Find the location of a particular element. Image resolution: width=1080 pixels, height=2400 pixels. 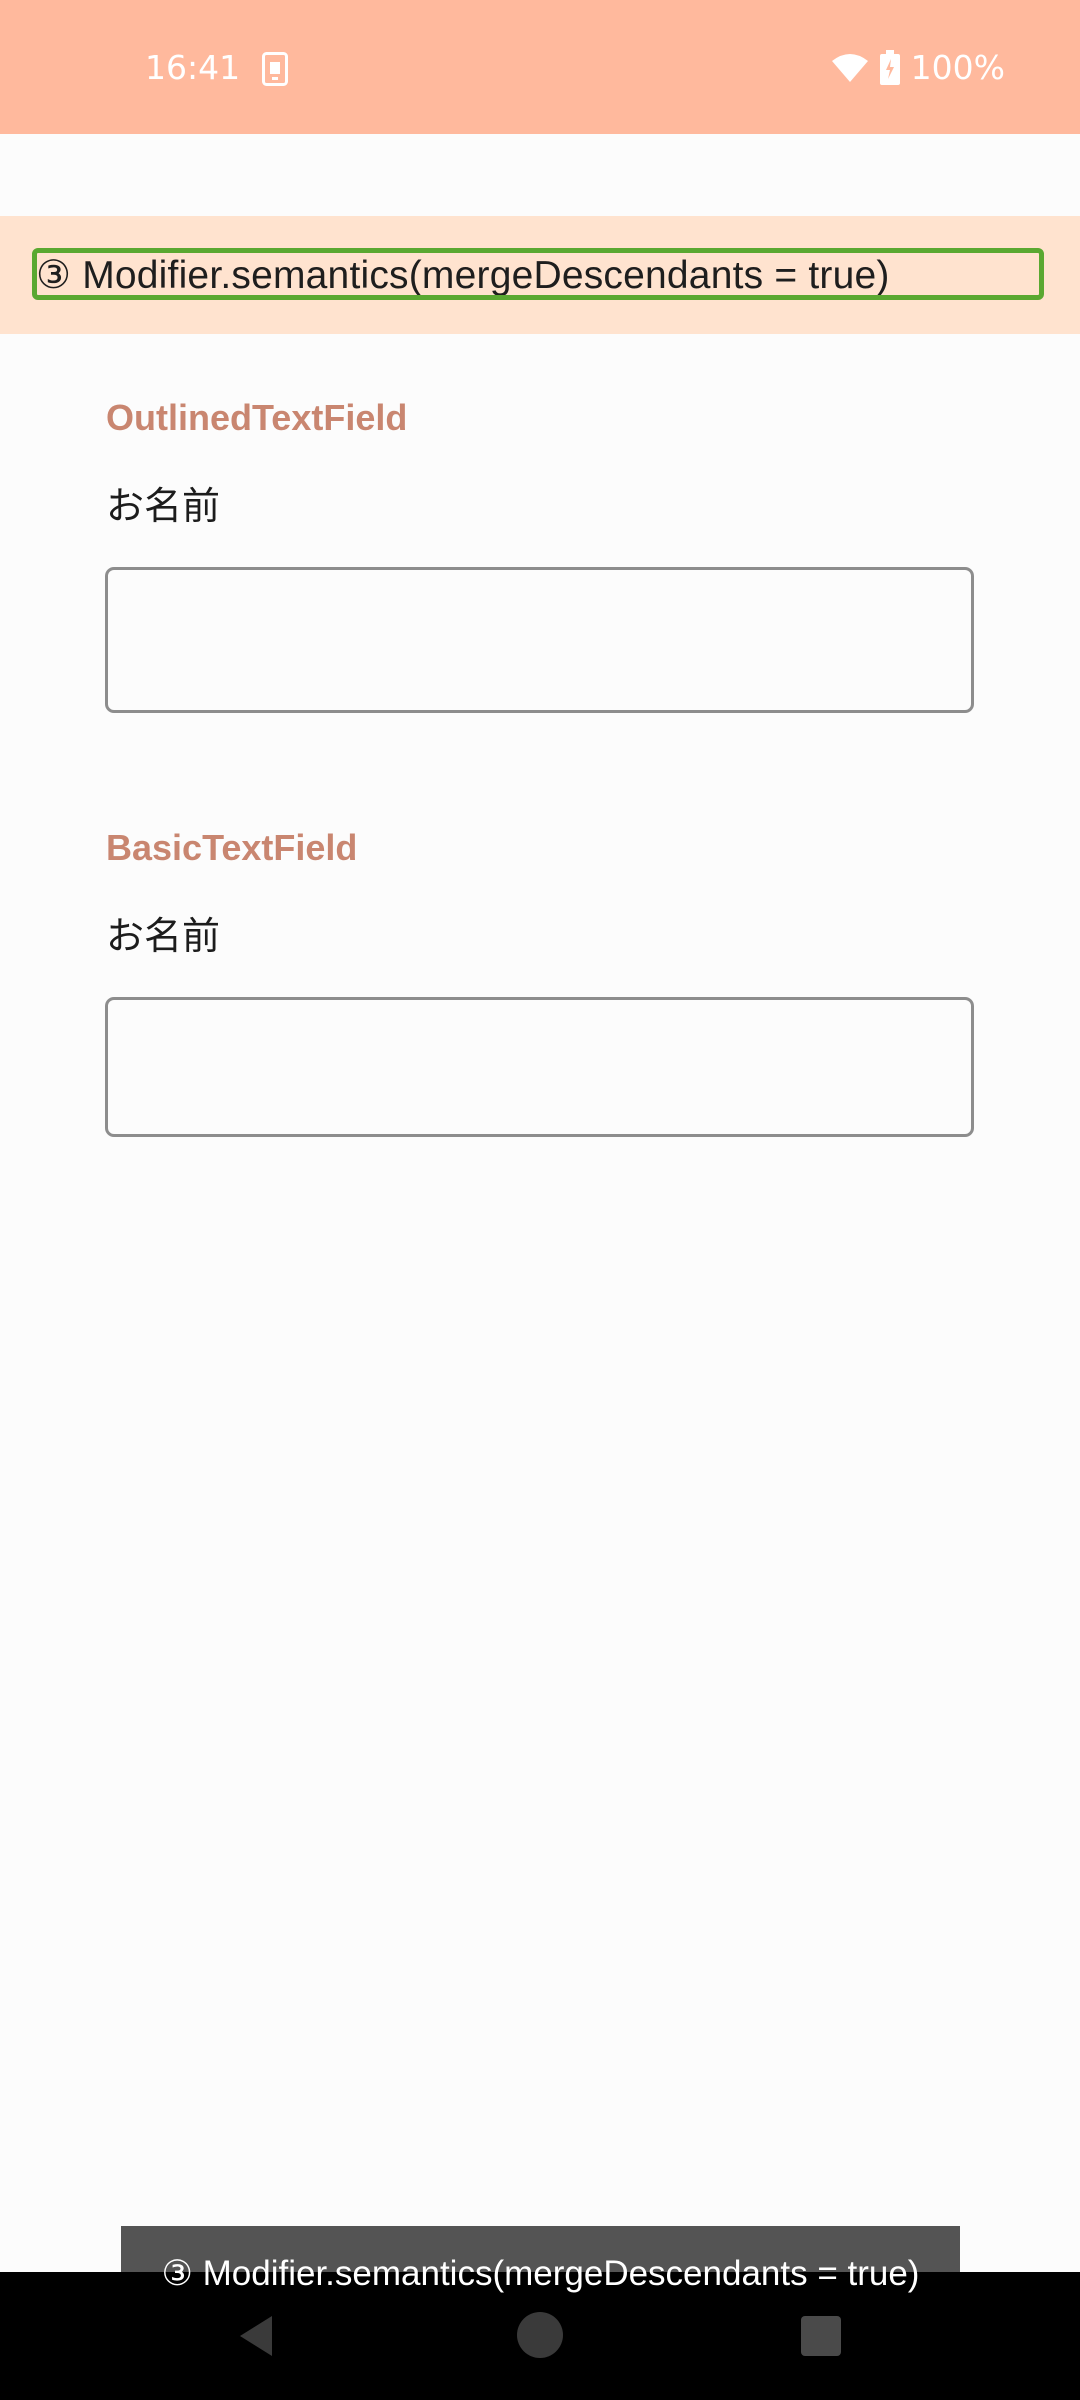

recents-icon is located at coordinates (821, 2336).